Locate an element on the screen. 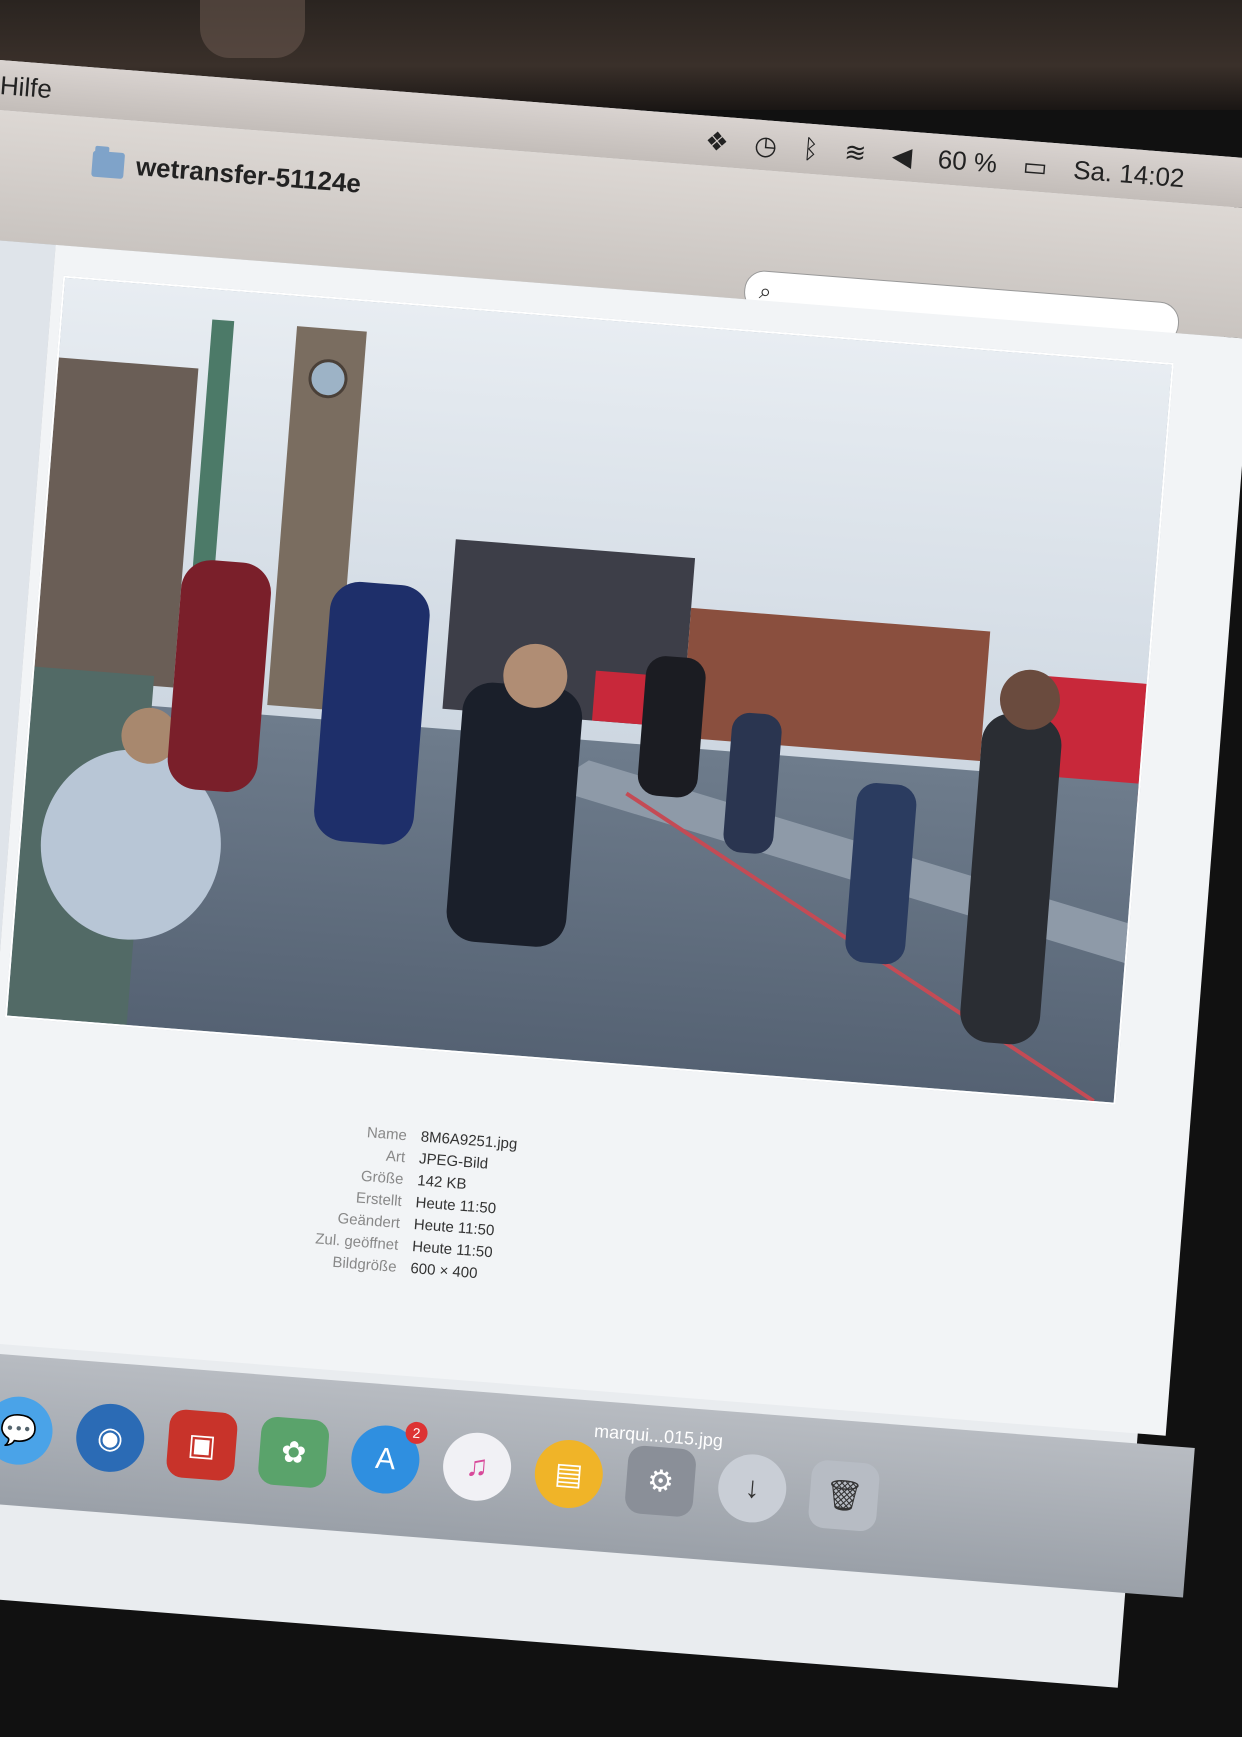  dropbox-icon: ❖ is located at coordinates (717, 141).